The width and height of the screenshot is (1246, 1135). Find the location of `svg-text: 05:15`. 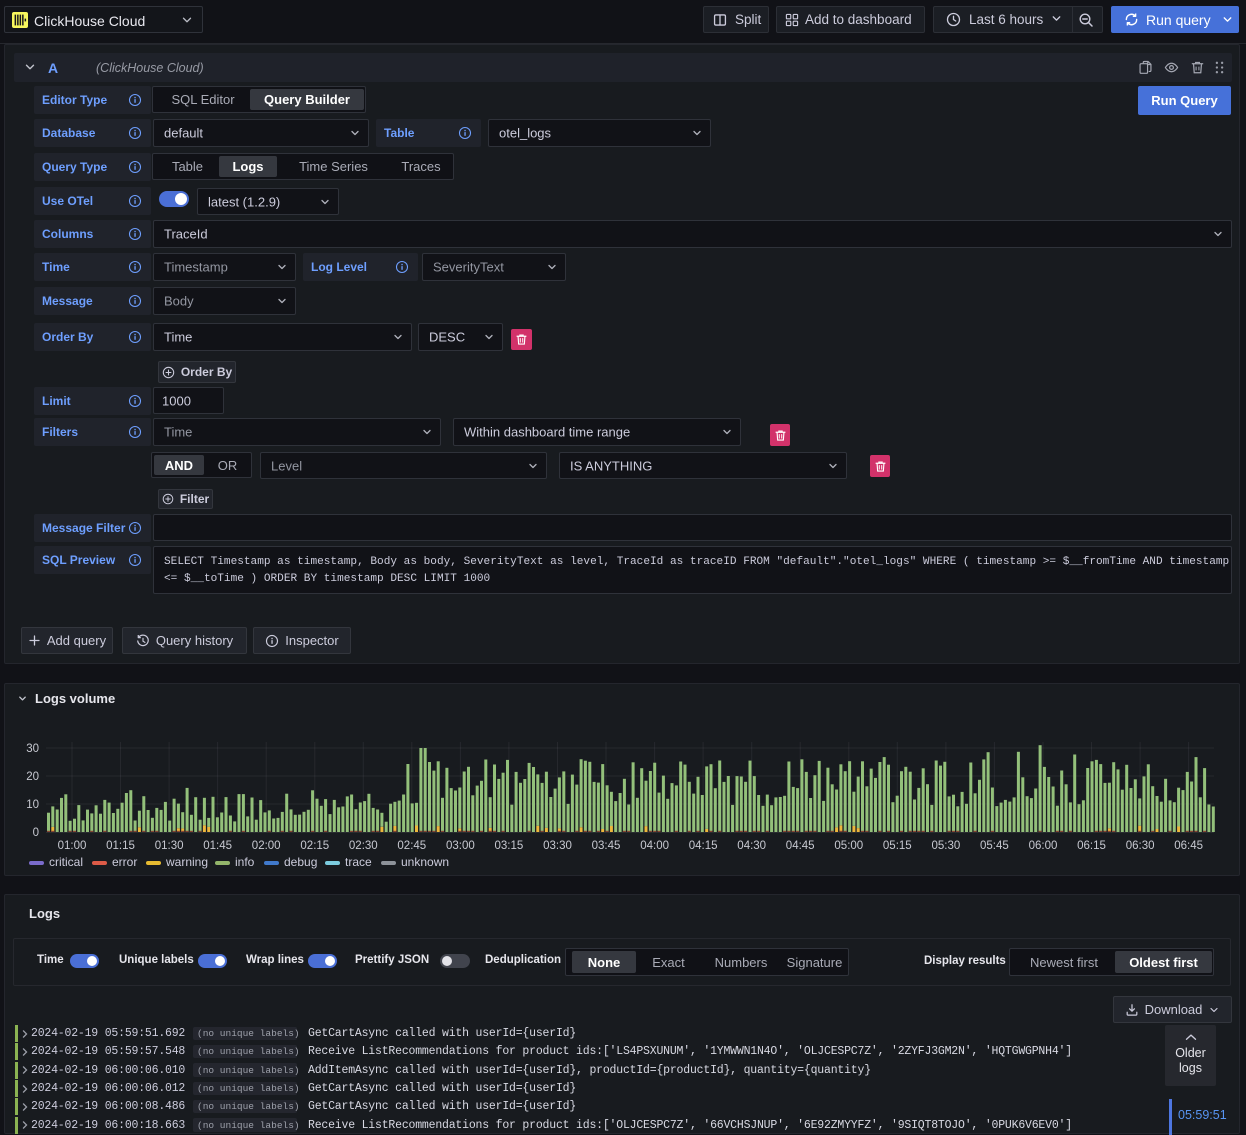

svg-text: 05:15 is located at coordinates (897, 846).